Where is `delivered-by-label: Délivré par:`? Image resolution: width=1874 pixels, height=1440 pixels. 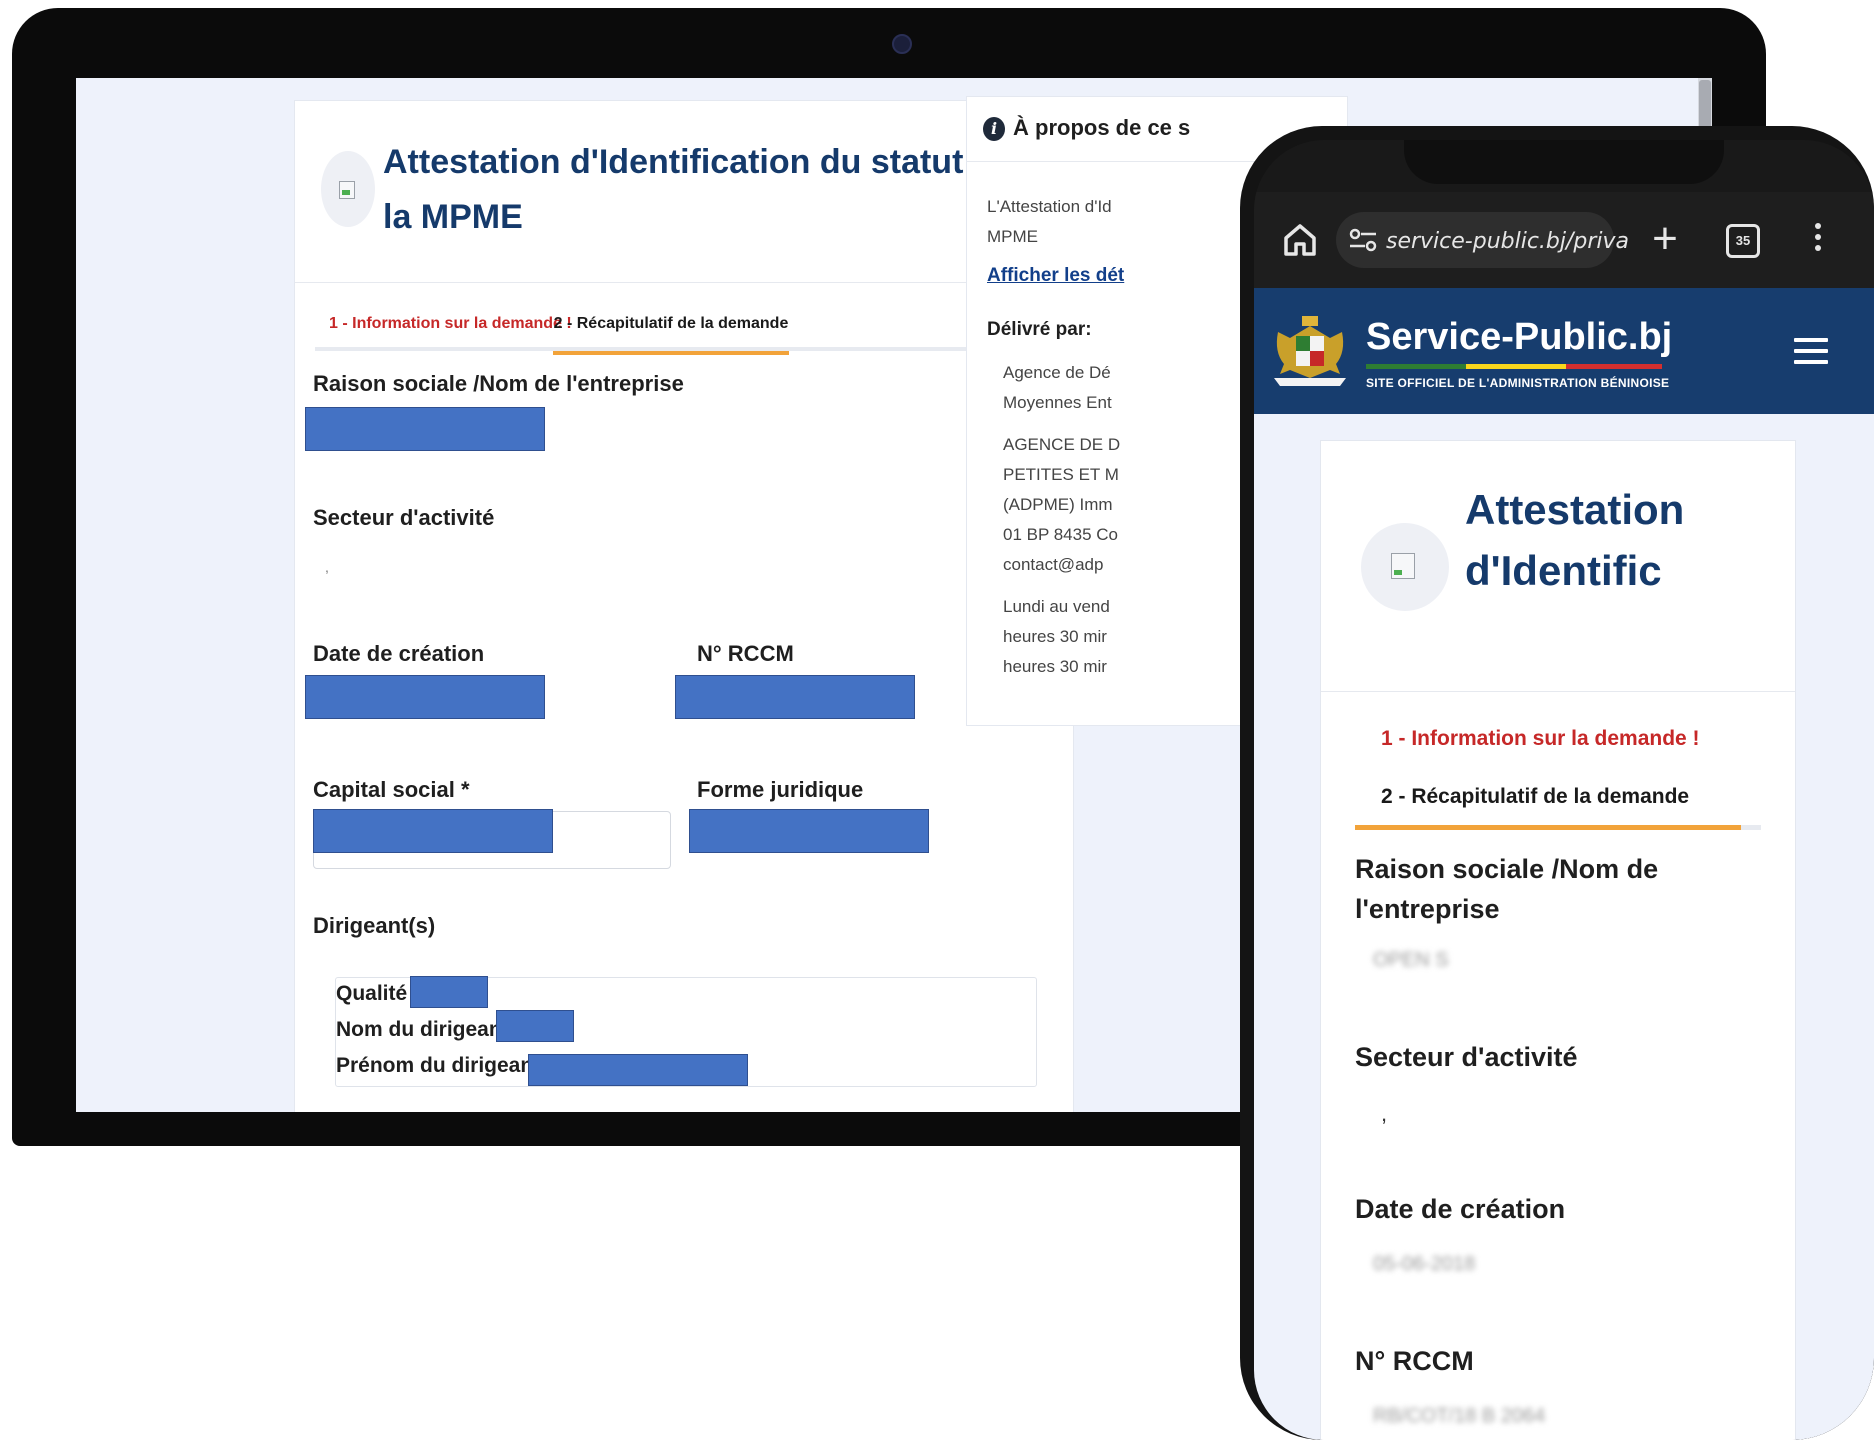
delivered-by-label: Délivré par: is located at coordinates (1039, 329).